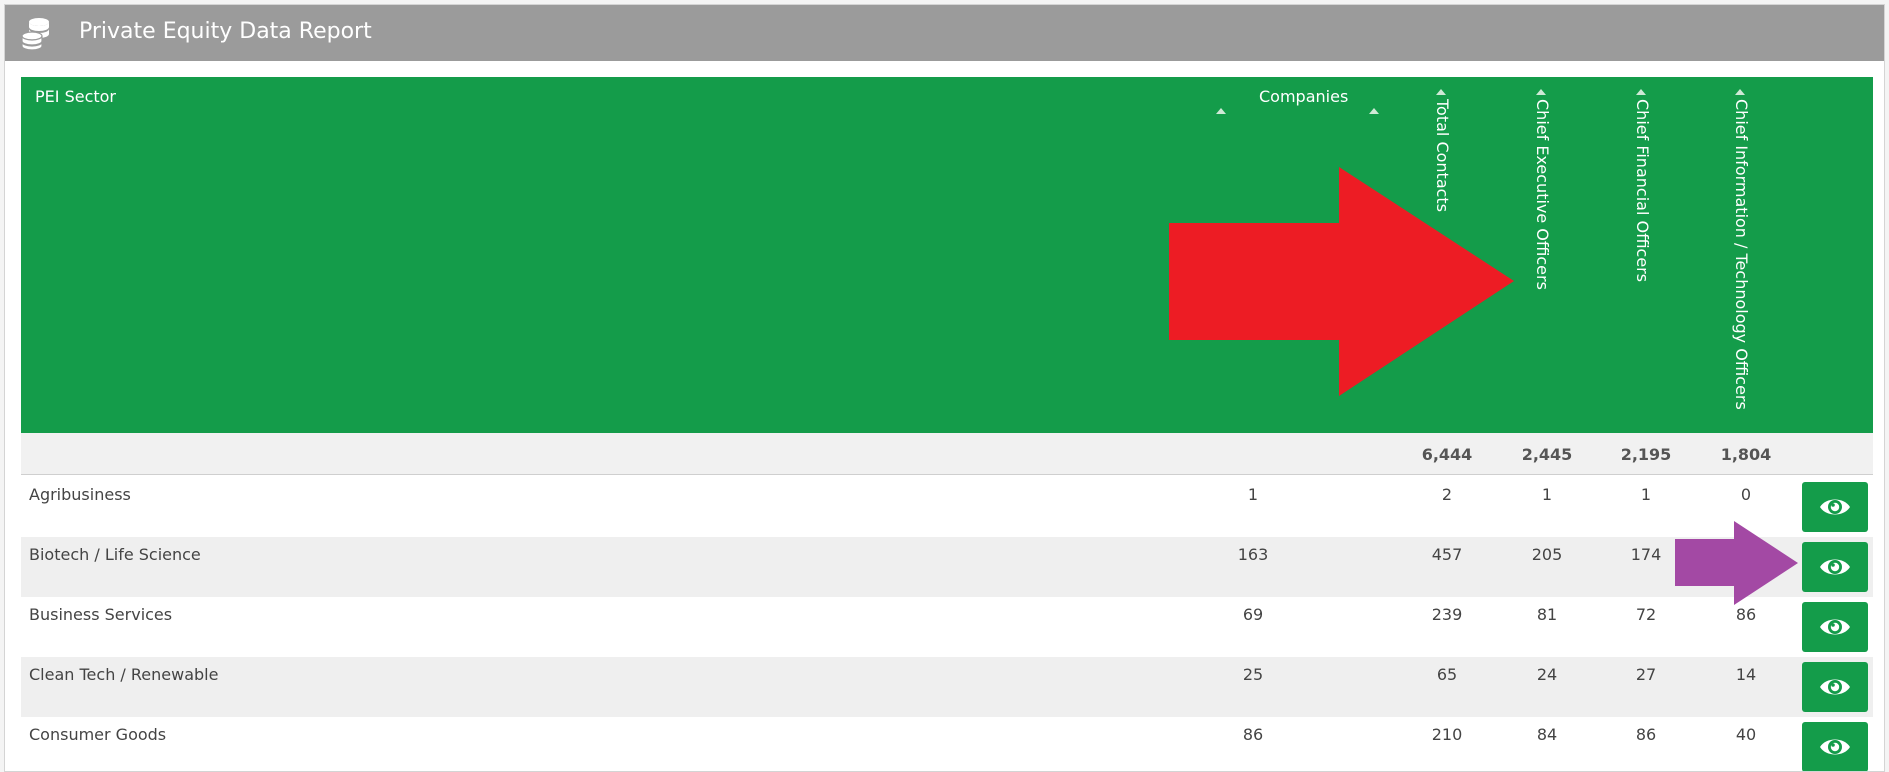  Describe the element at coordinates (1441, 92) in the screenshot. I see `sort-total-contacts-icon` at that location.